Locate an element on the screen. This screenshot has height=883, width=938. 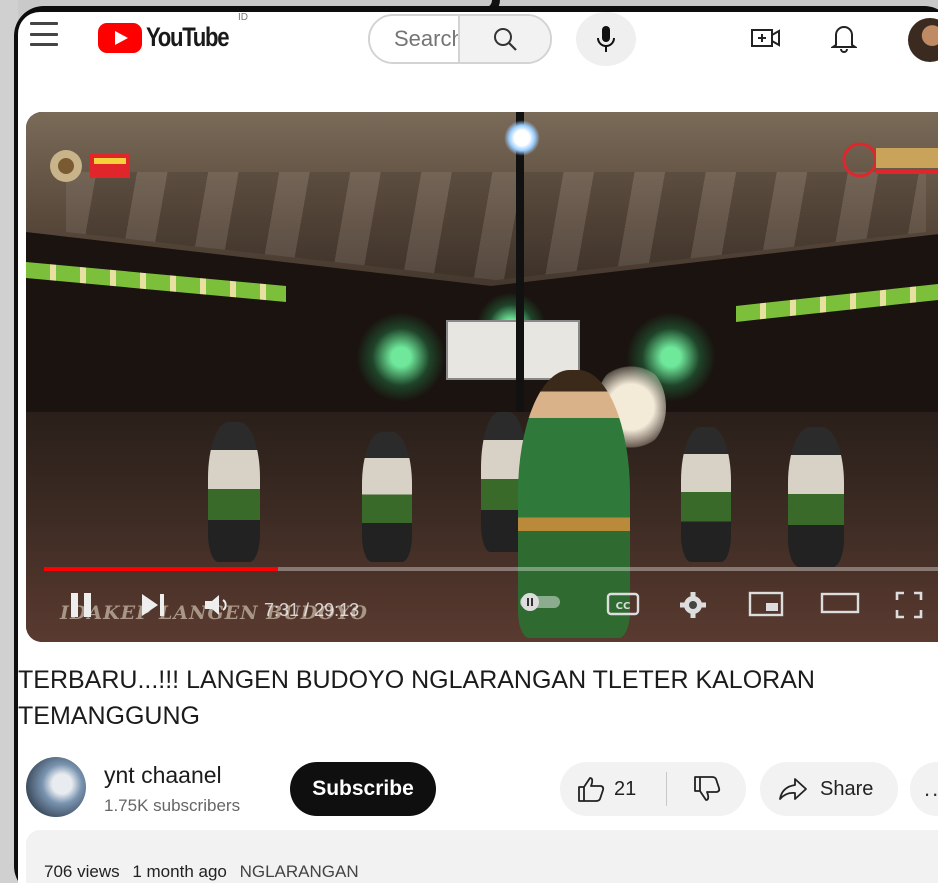
create-button is located at coordinates (766, 38).